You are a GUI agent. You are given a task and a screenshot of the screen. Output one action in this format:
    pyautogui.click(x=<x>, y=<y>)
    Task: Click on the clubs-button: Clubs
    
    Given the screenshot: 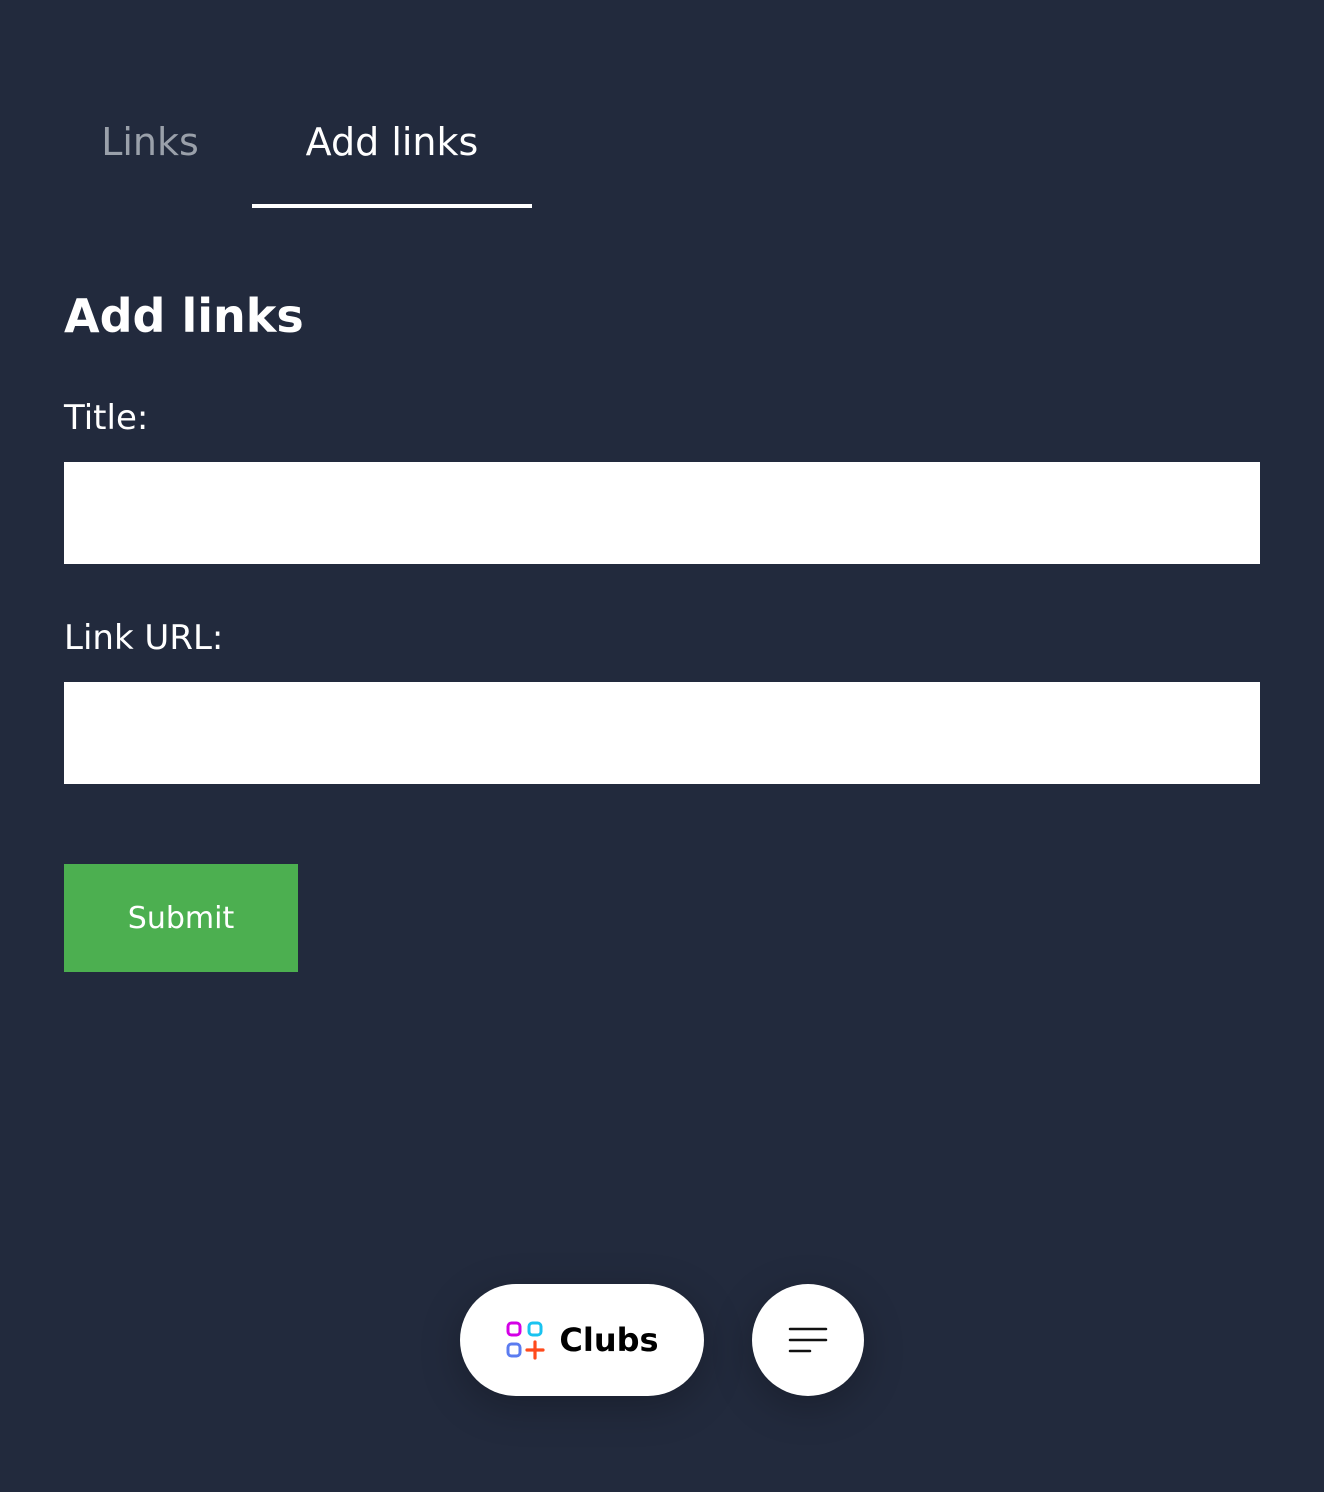 What is the action you would take?
    pyautogui.click(x=582, y=1340)
    